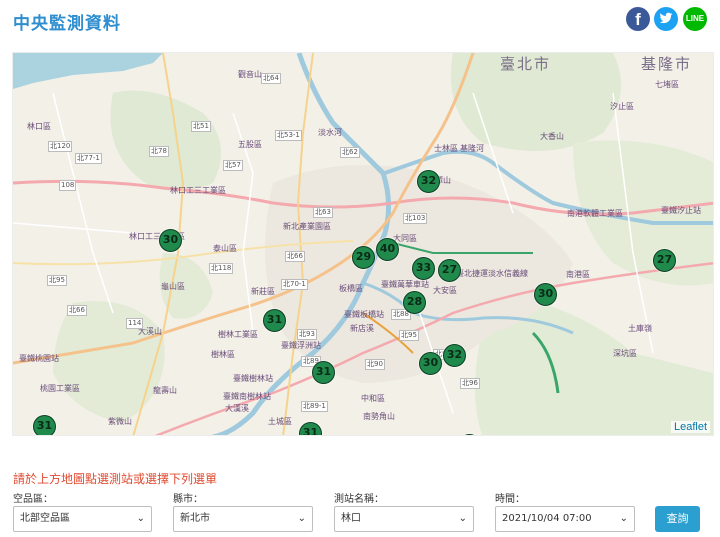 Image resolution: width=720 pixels, height=537 pixels. I want to click on map-place-label: 臺鐵汐止站, so click(681, 210).